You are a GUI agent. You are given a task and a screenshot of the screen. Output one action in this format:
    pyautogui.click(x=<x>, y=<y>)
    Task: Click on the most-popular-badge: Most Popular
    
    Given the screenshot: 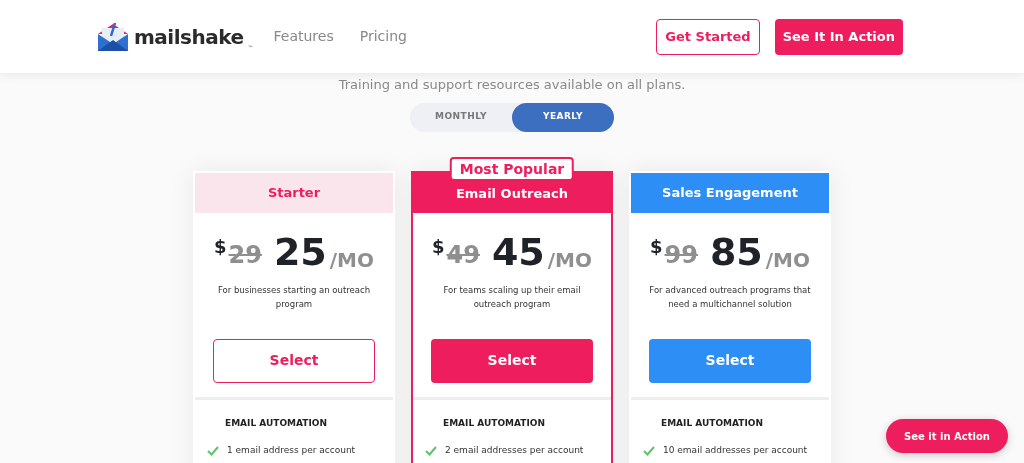 What is the action you would take?
    pyautogui.click(x=512, y=168)
    